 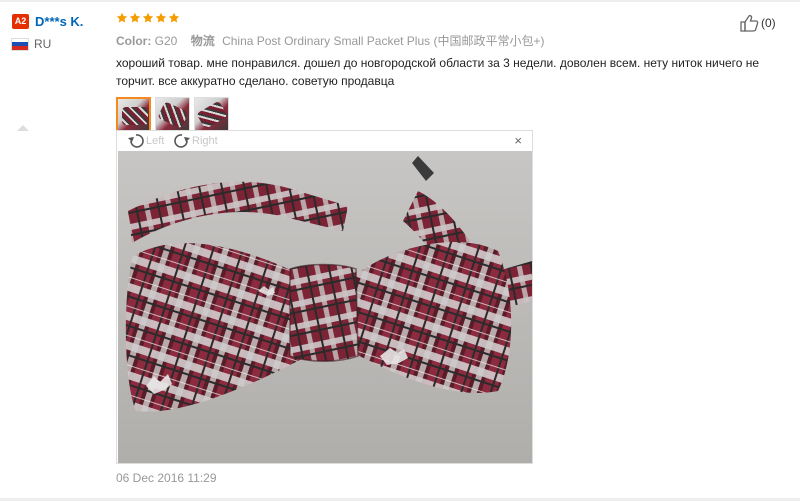 What do you see at coordinates (59, 21) in the screenshot?
I see `reviewer-name-link: D***s K.` at bounding box center [59, 21].